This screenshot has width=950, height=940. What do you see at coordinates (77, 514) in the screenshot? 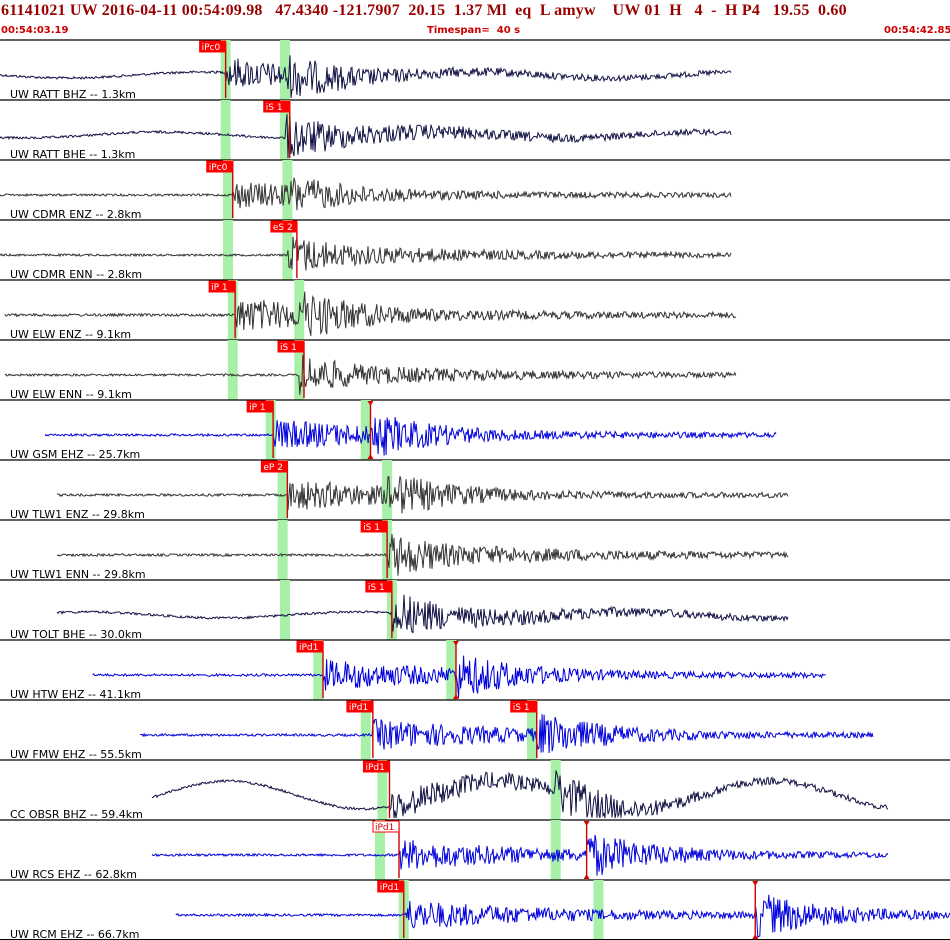
I see `station-label: UW TLW1 ENZ -- 29.8km` at bounding box center [77, 514].